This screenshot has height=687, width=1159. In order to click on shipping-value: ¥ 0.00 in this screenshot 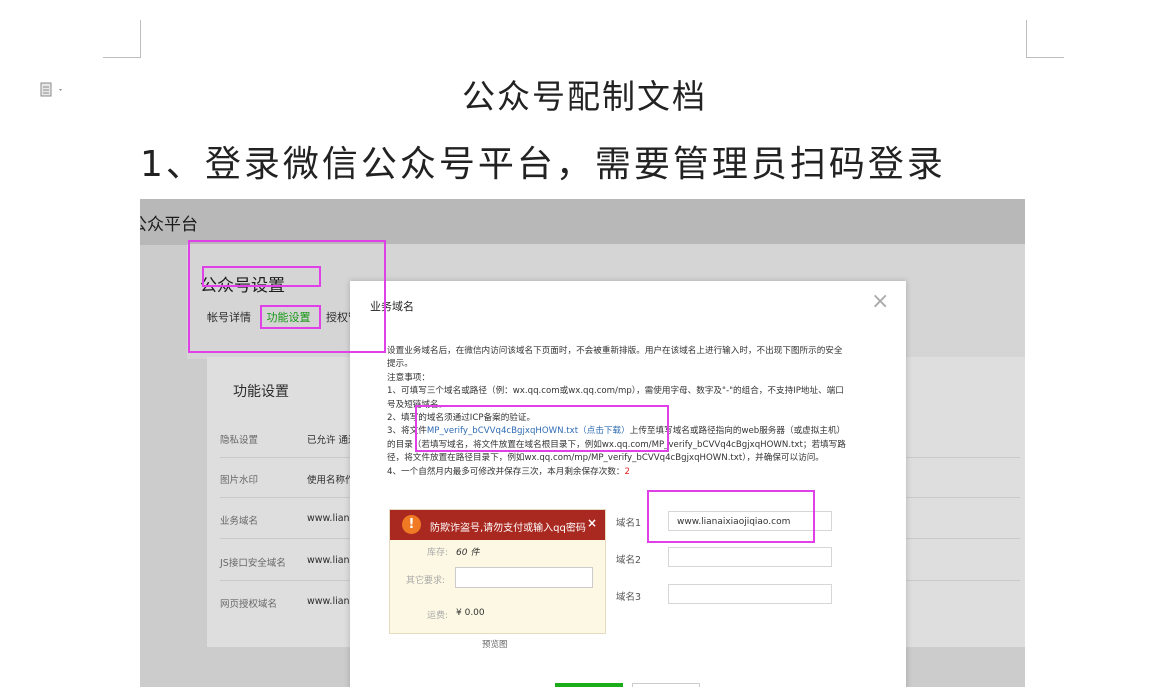, I will do `click(470, 613)`.